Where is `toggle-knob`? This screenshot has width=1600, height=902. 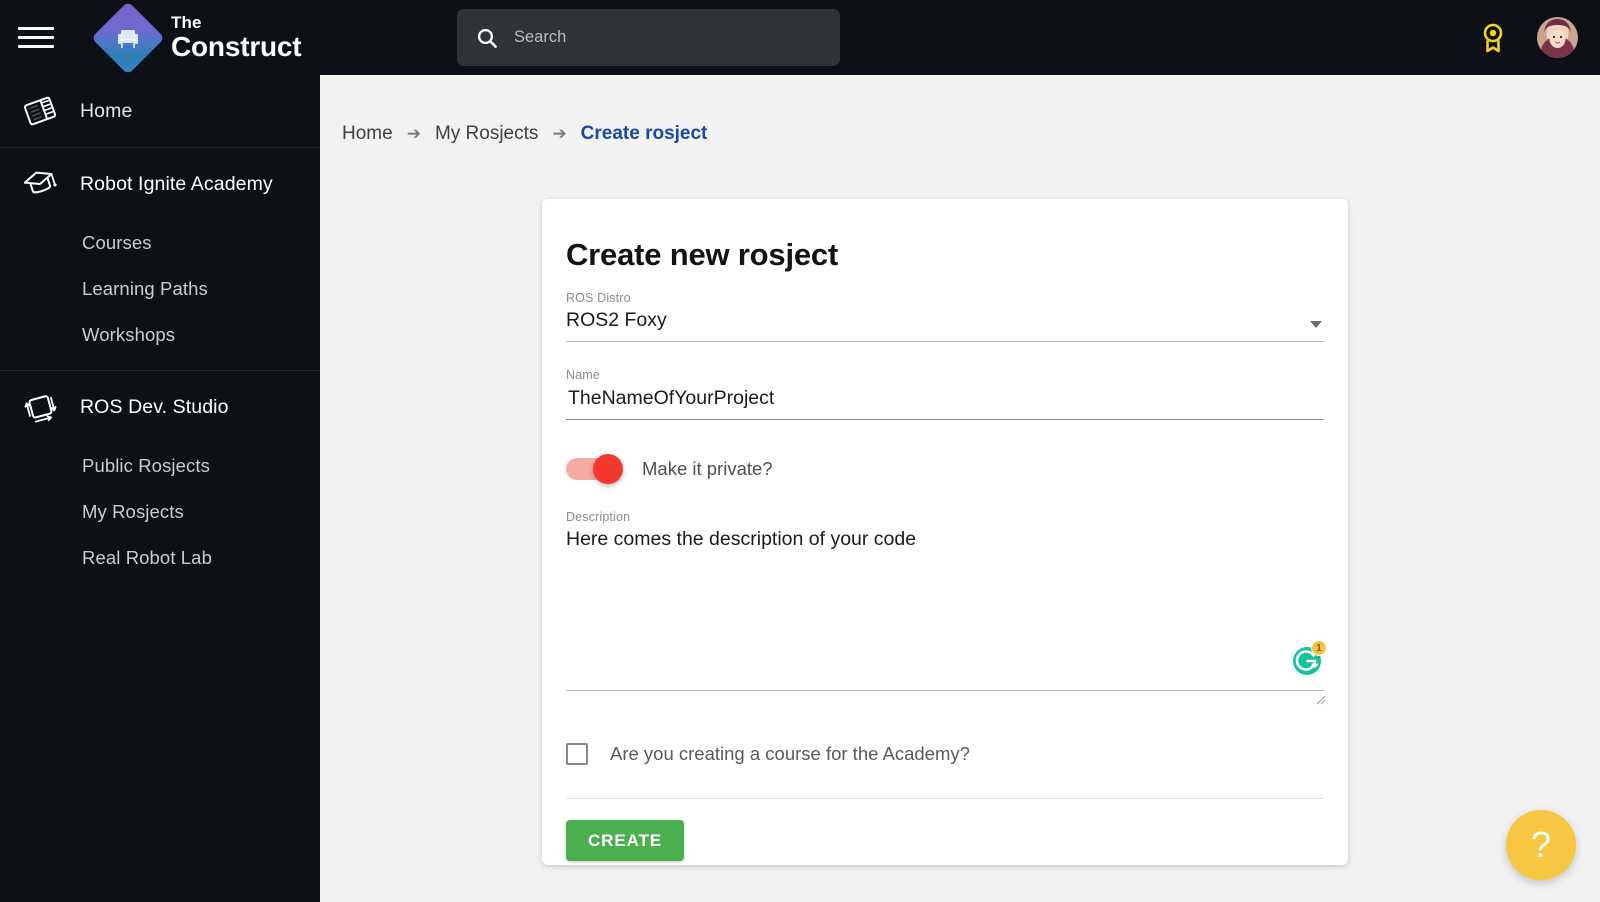 toggle-knob is located at coordinates (608, 469).